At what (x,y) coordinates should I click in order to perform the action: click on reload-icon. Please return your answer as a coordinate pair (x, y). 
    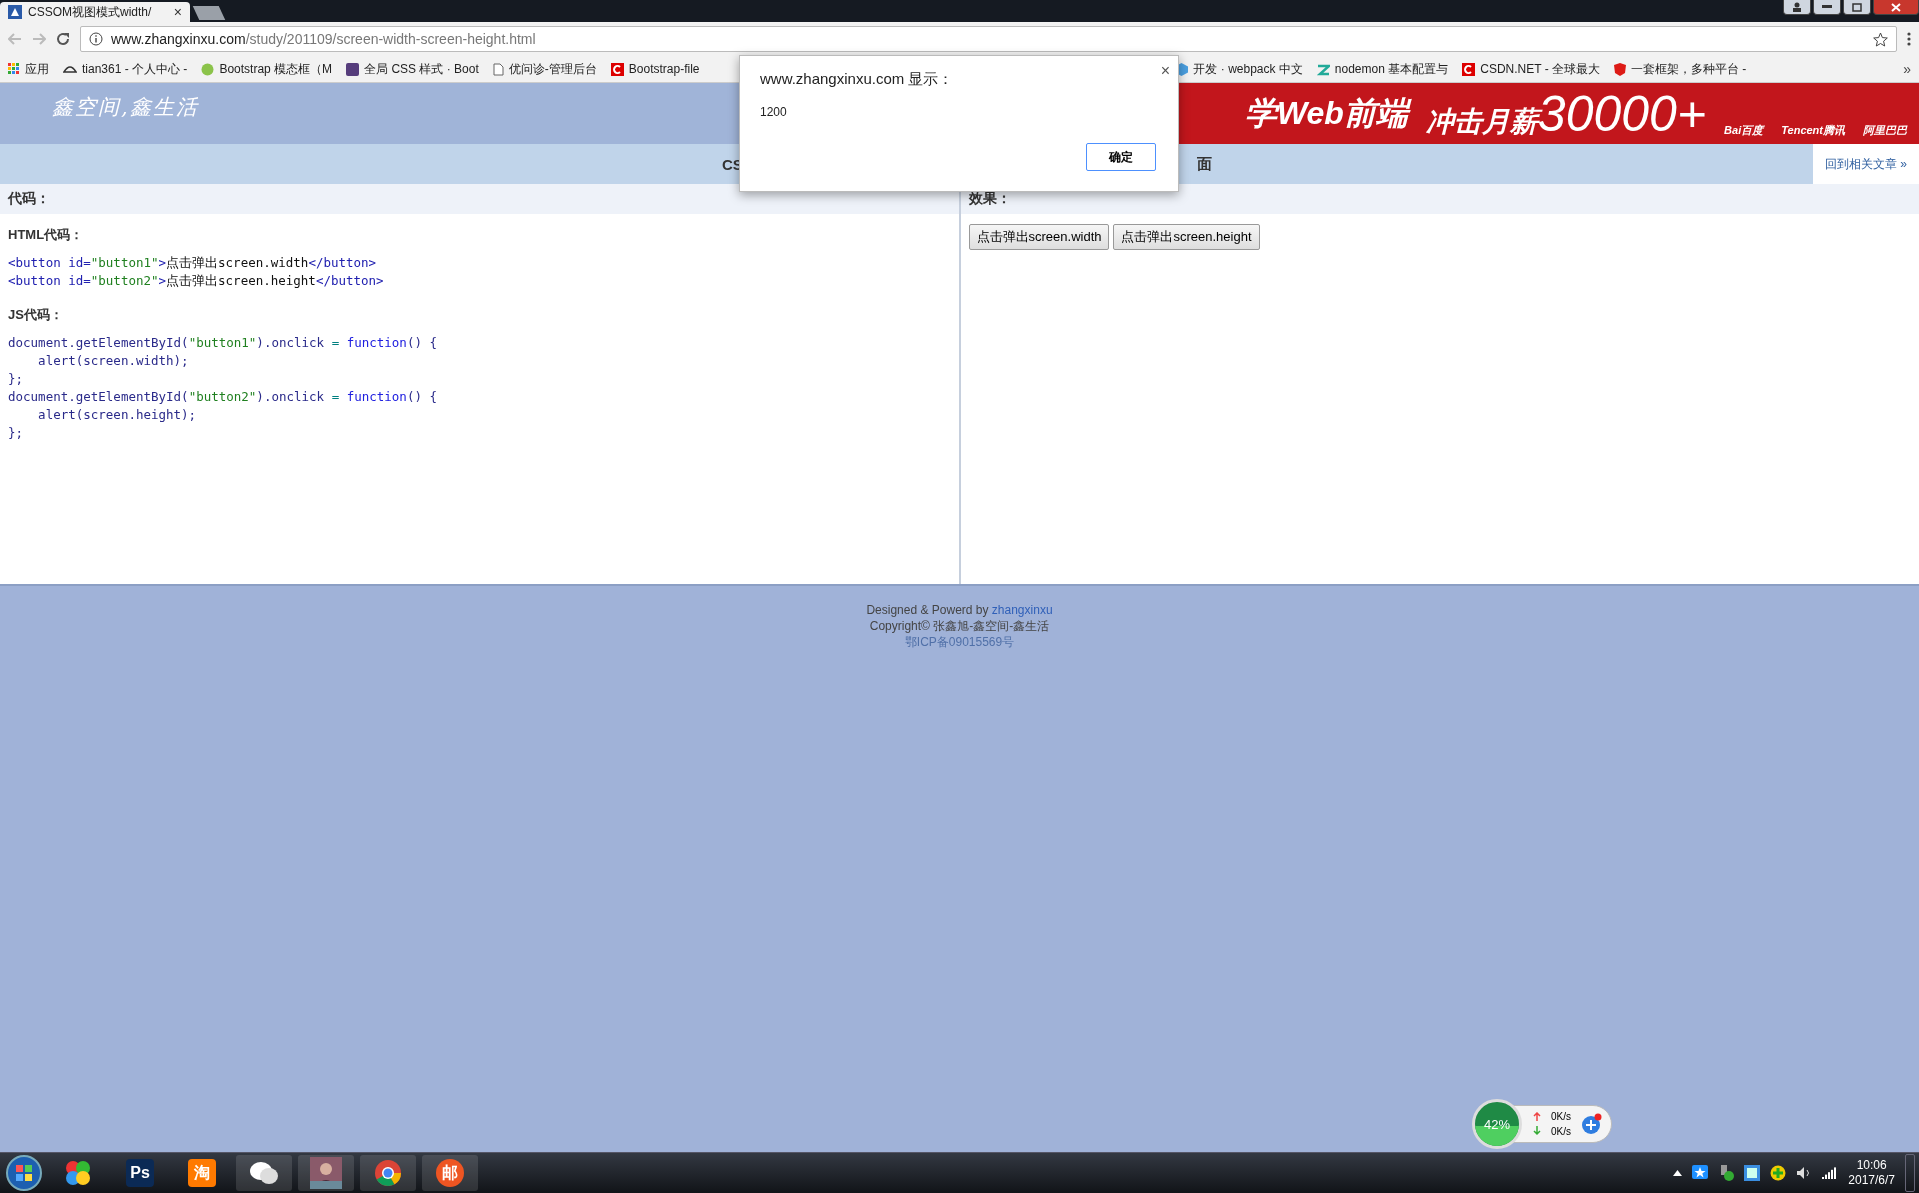
    Looking at the image, I should click on (63, 39).